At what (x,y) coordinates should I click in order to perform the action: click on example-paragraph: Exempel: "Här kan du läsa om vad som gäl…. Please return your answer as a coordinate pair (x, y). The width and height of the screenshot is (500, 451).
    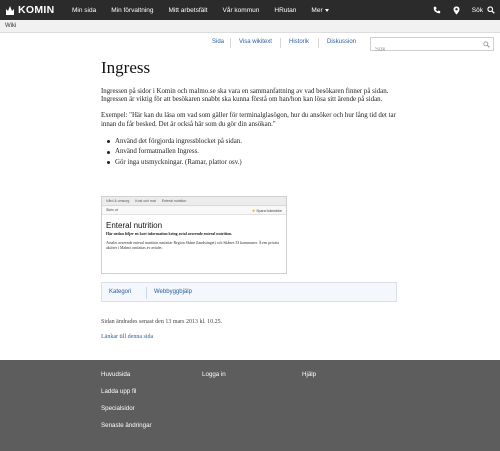
    Looking at the image, I should click on (248, 120).